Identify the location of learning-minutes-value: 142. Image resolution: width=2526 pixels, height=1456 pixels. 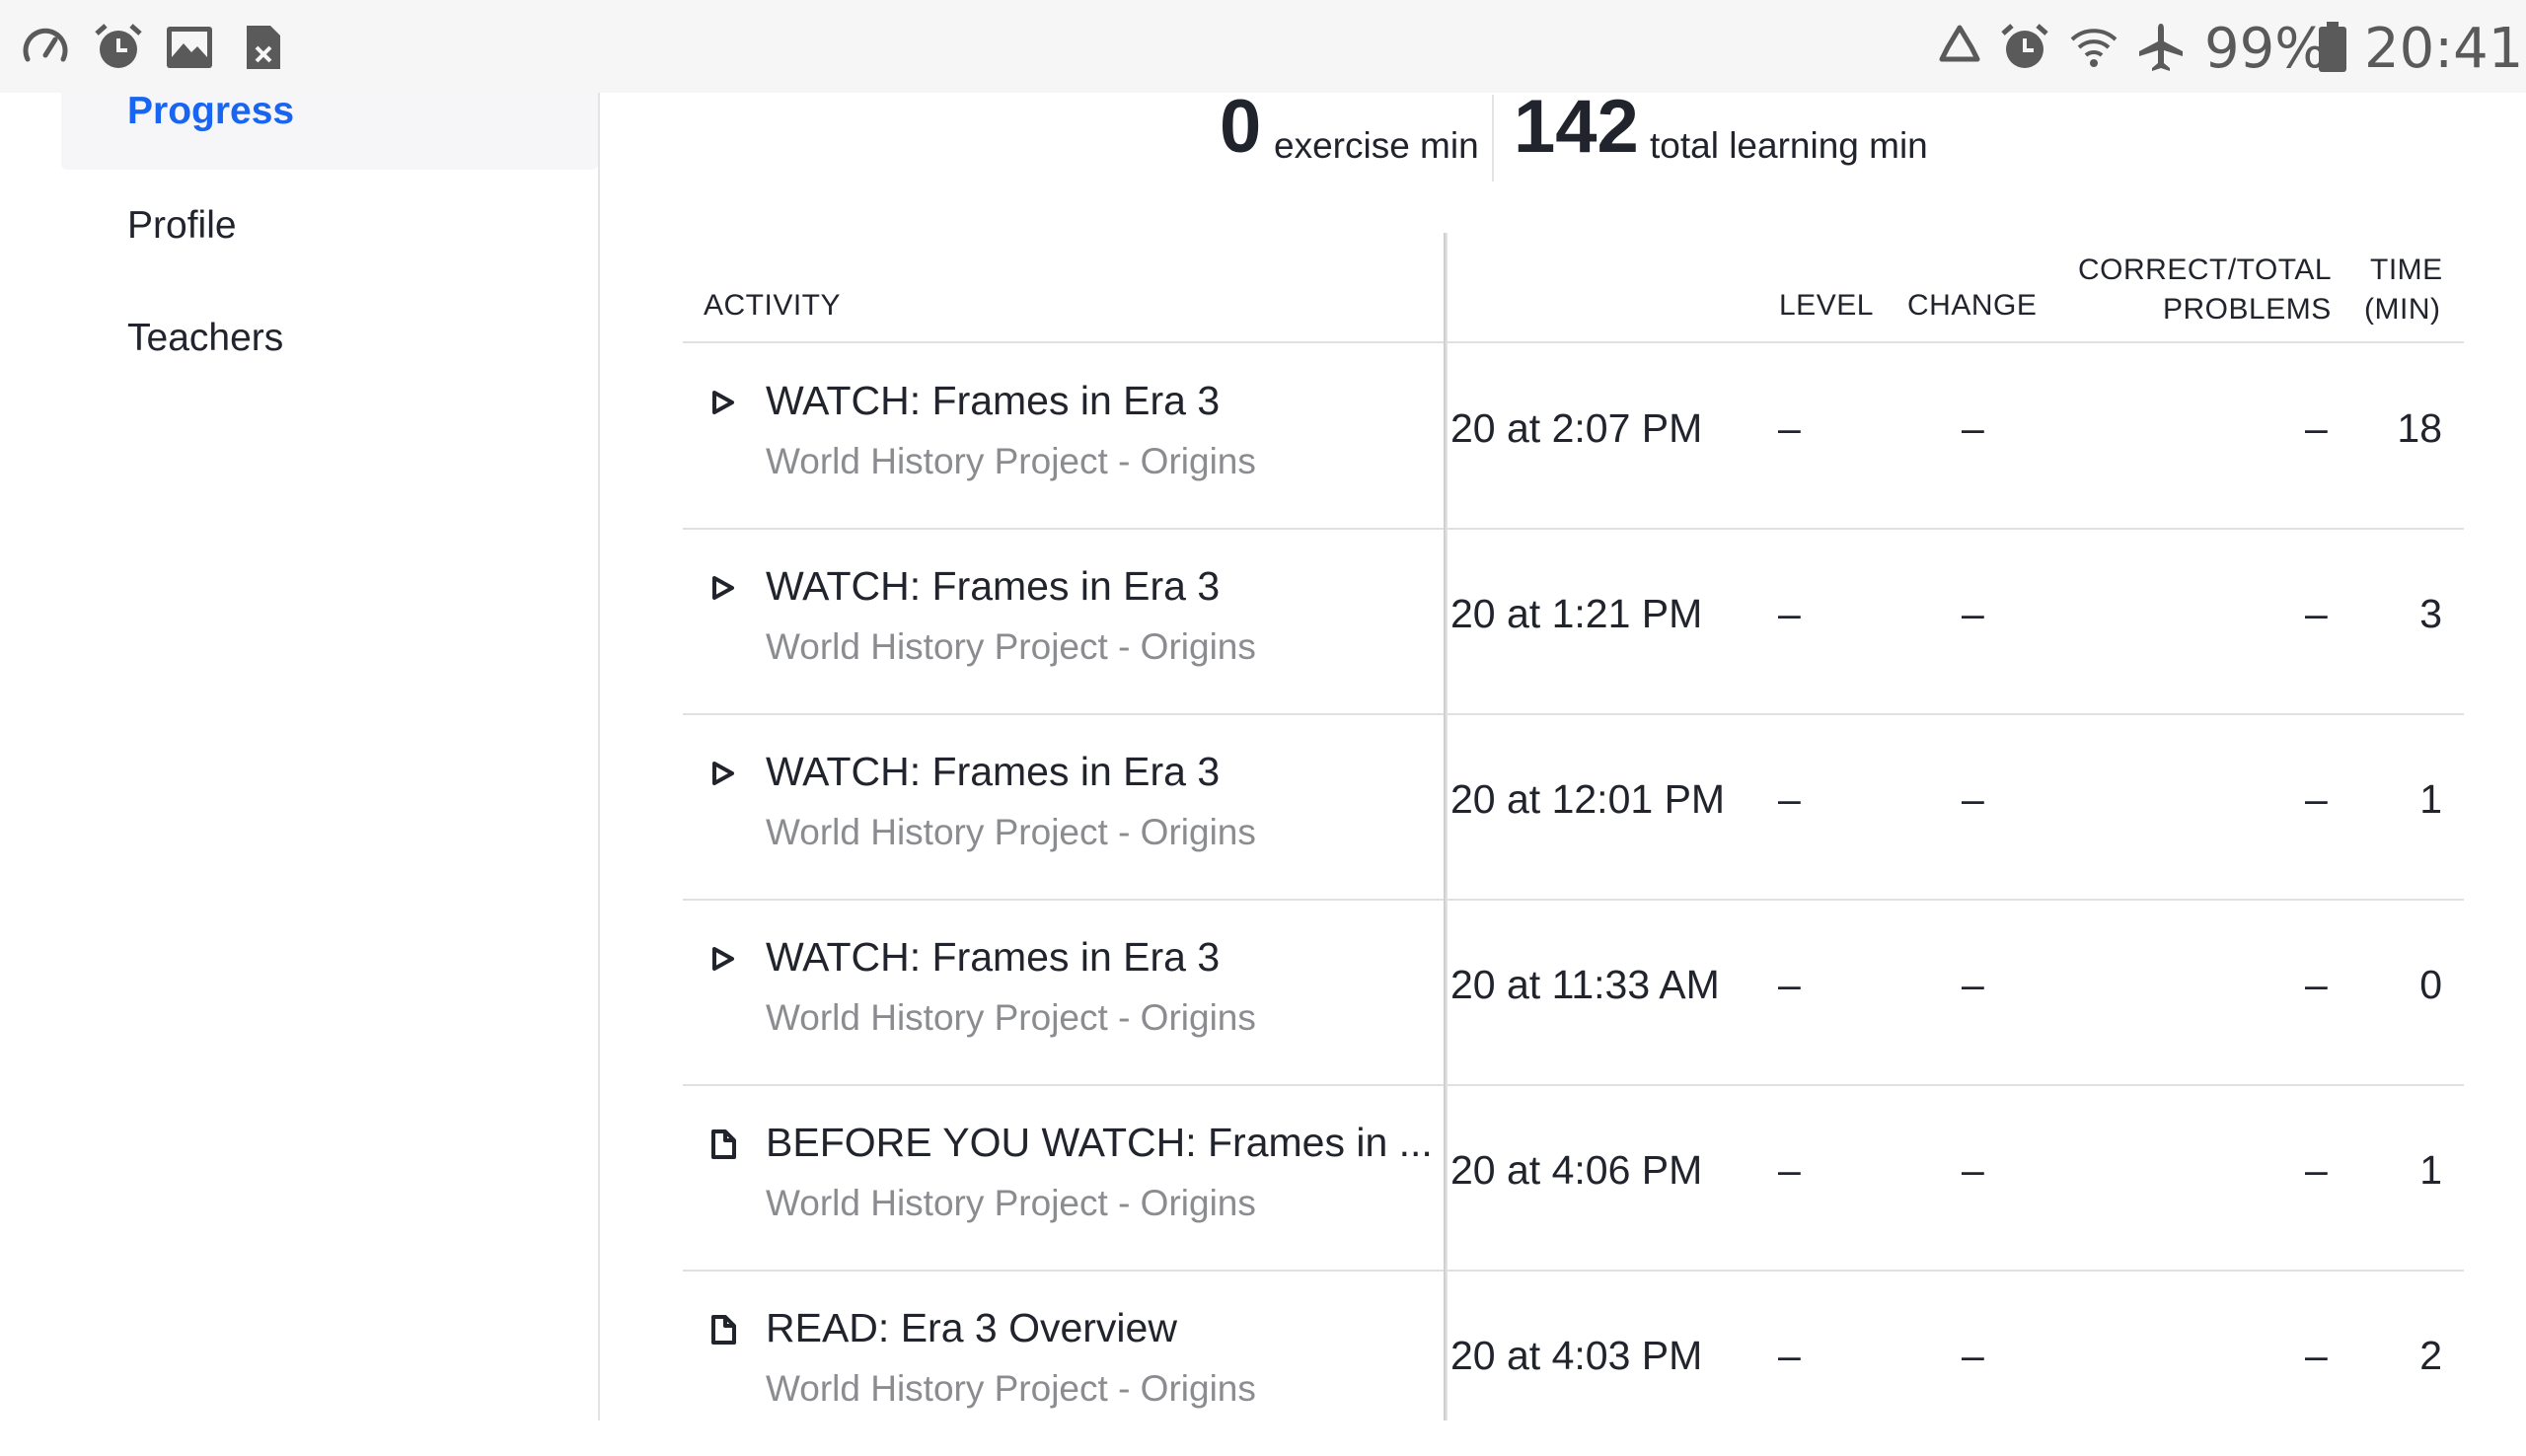
(1576, 127).